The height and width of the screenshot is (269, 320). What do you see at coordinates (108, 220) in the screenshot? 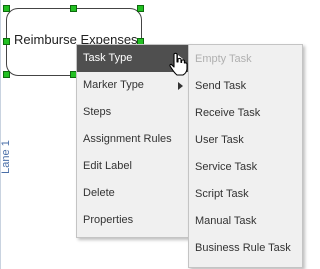
I see `menu-item-label: Properties` at bounding box center [108, 220].